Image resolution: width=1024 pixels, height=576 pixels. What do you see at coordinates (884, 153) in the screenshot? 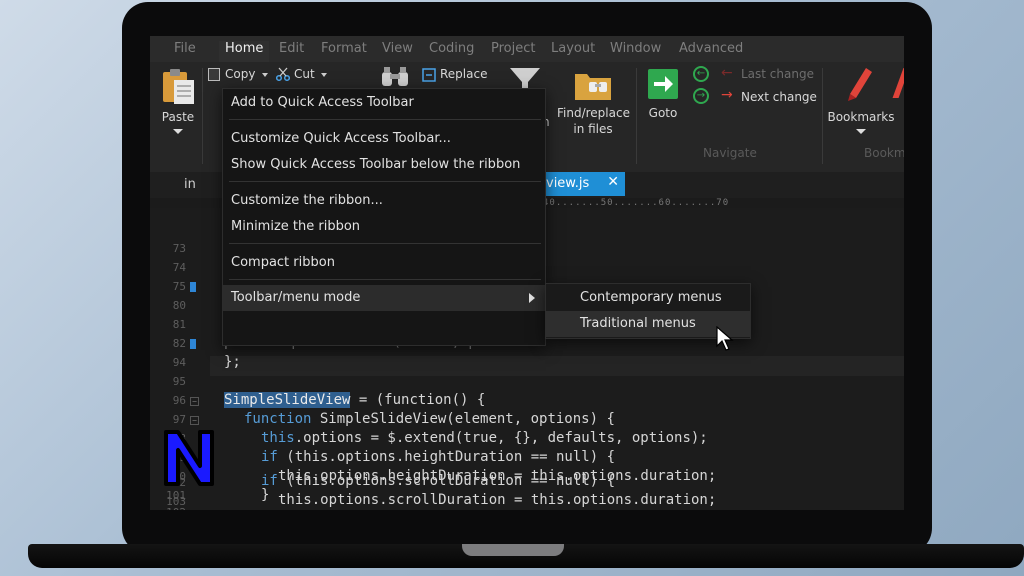
I see `bookmarks-group-label: Bookm` at bounding box center [884, 153].